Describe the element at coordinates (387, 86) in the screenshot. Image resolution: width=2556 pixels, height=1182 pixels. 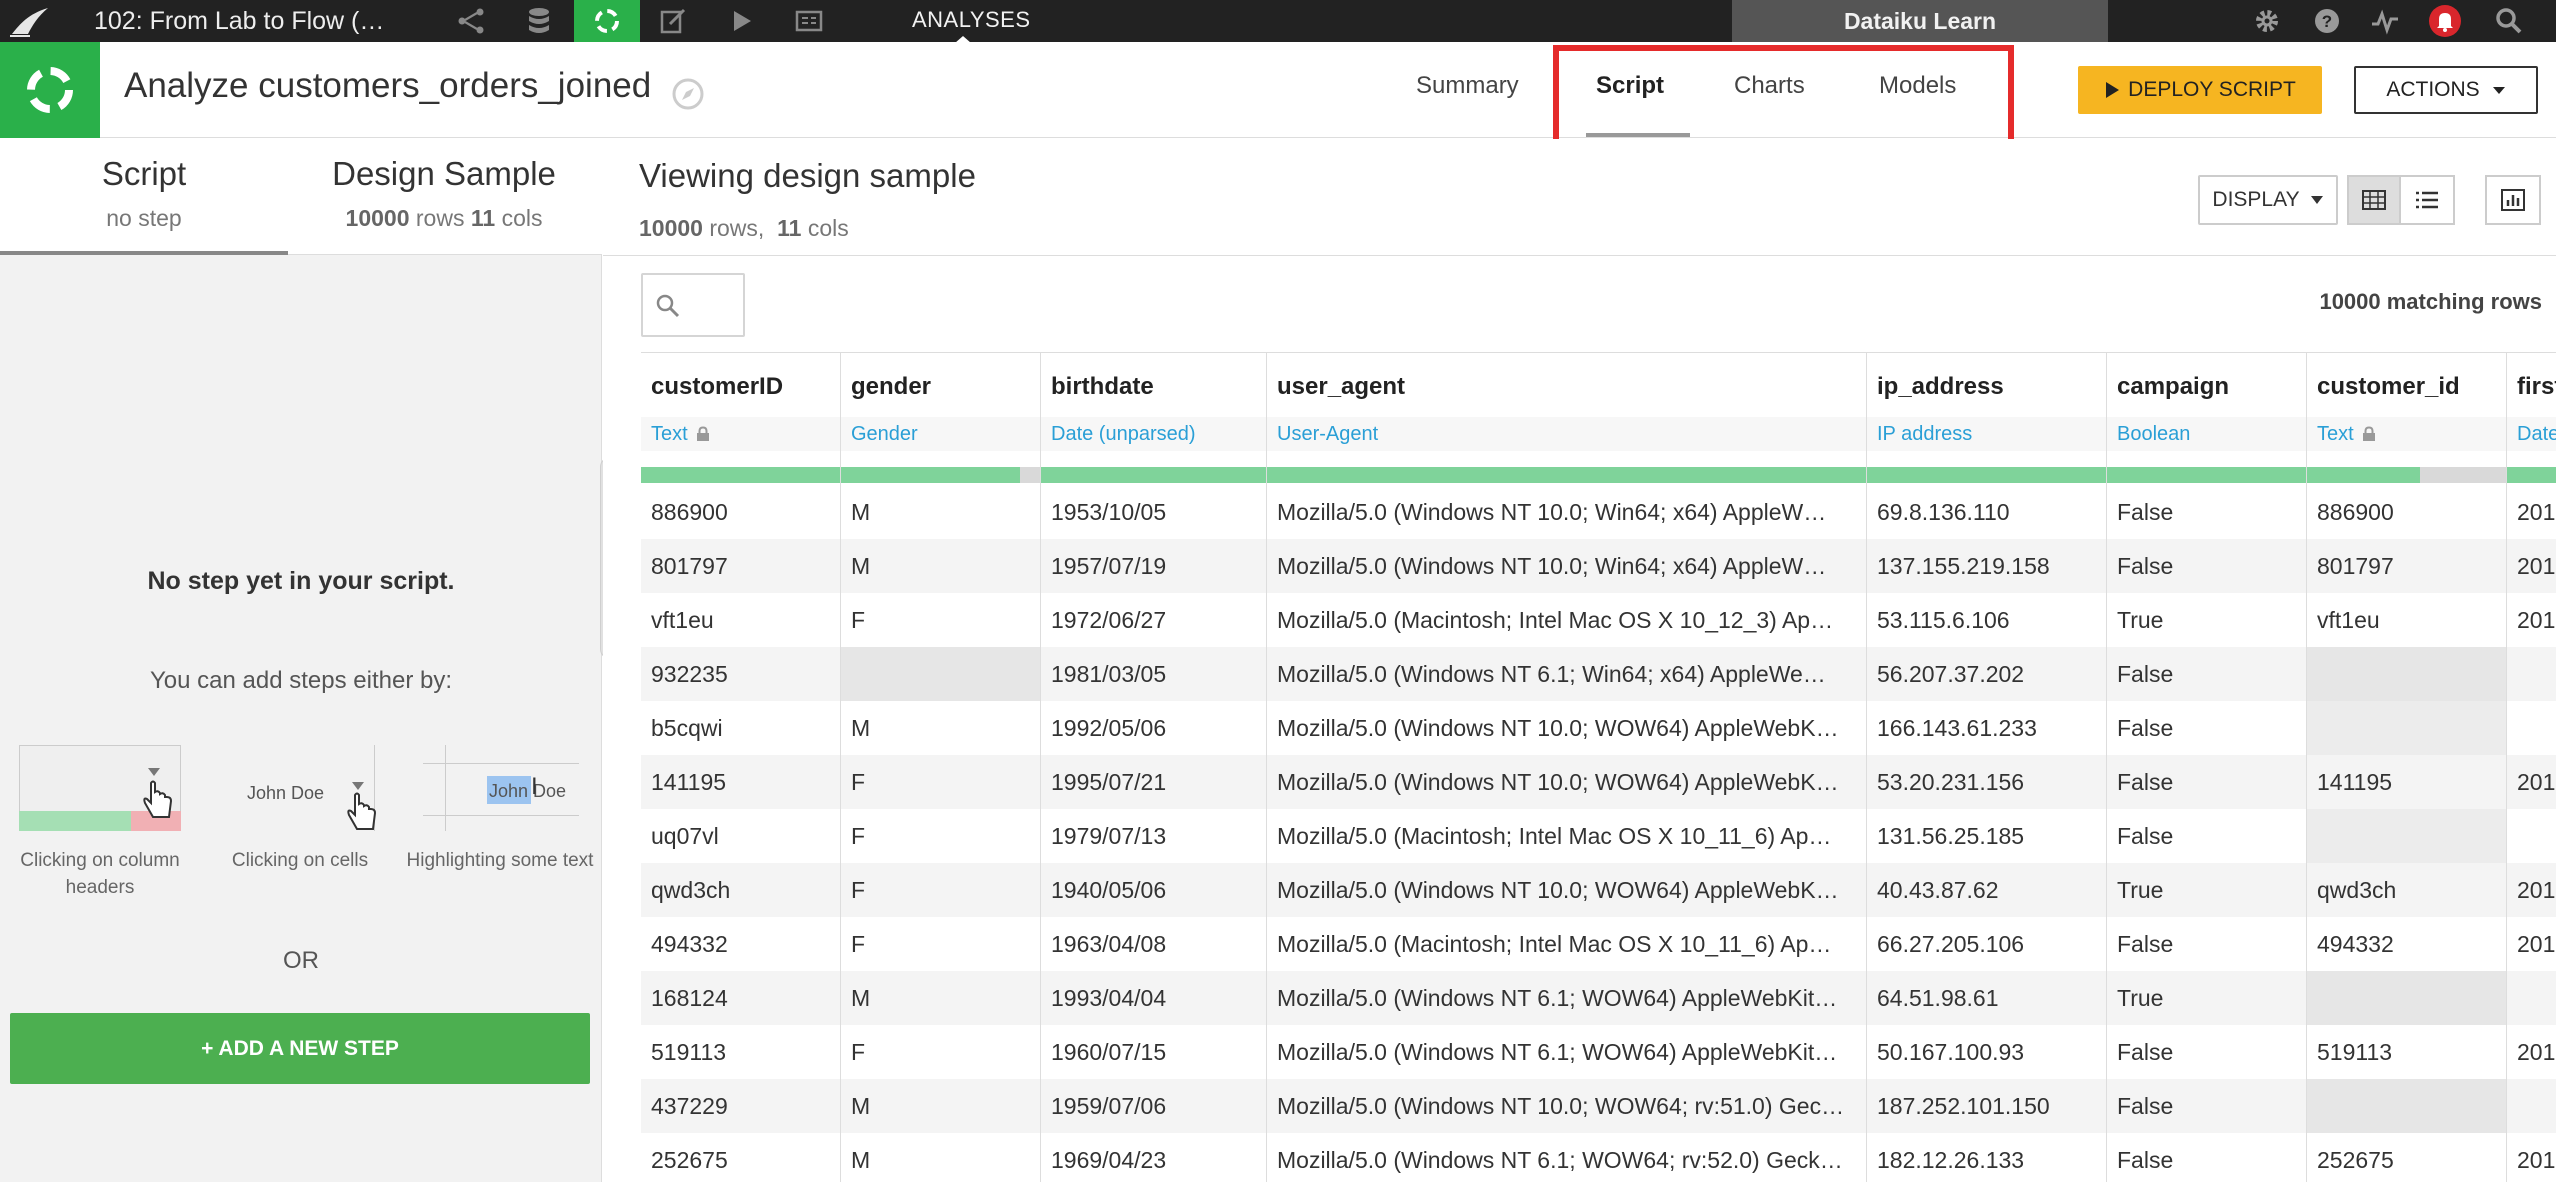
I see `analysis-title: Analyze customers_orders_joined` at that location.